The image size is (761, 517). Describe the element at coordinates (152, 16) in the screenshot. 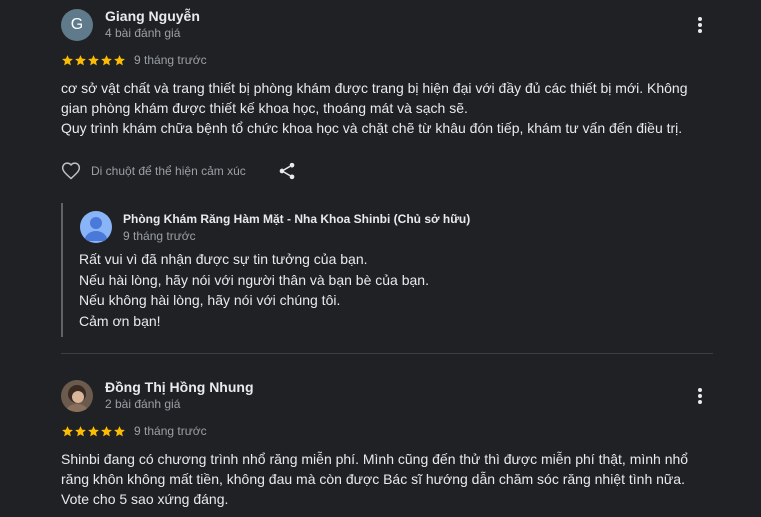

I see `reviewer-name: Giang Nguyễn` at that location.